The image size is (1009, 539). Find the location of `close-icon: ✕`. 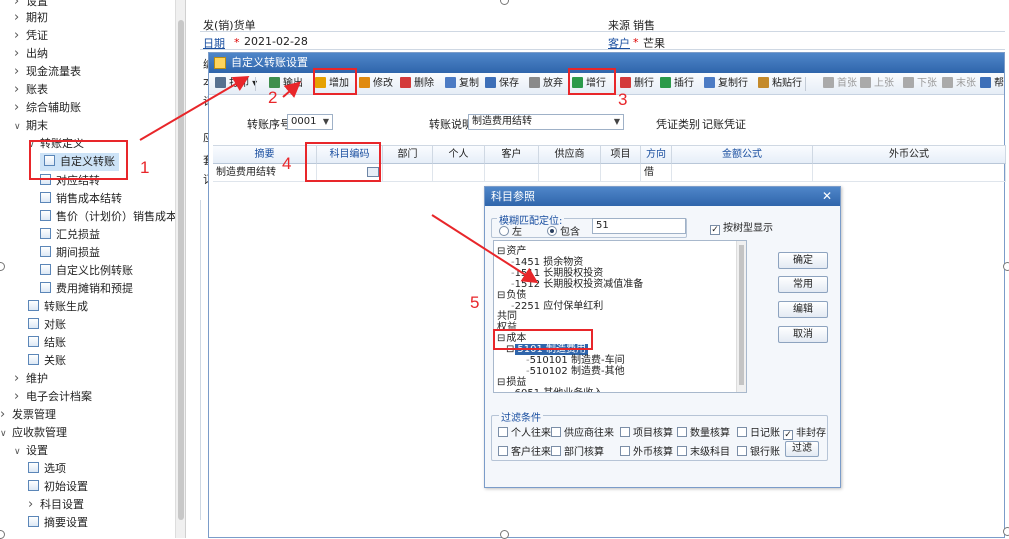

close-icon: ✕ is located at coordinates (827, 196).